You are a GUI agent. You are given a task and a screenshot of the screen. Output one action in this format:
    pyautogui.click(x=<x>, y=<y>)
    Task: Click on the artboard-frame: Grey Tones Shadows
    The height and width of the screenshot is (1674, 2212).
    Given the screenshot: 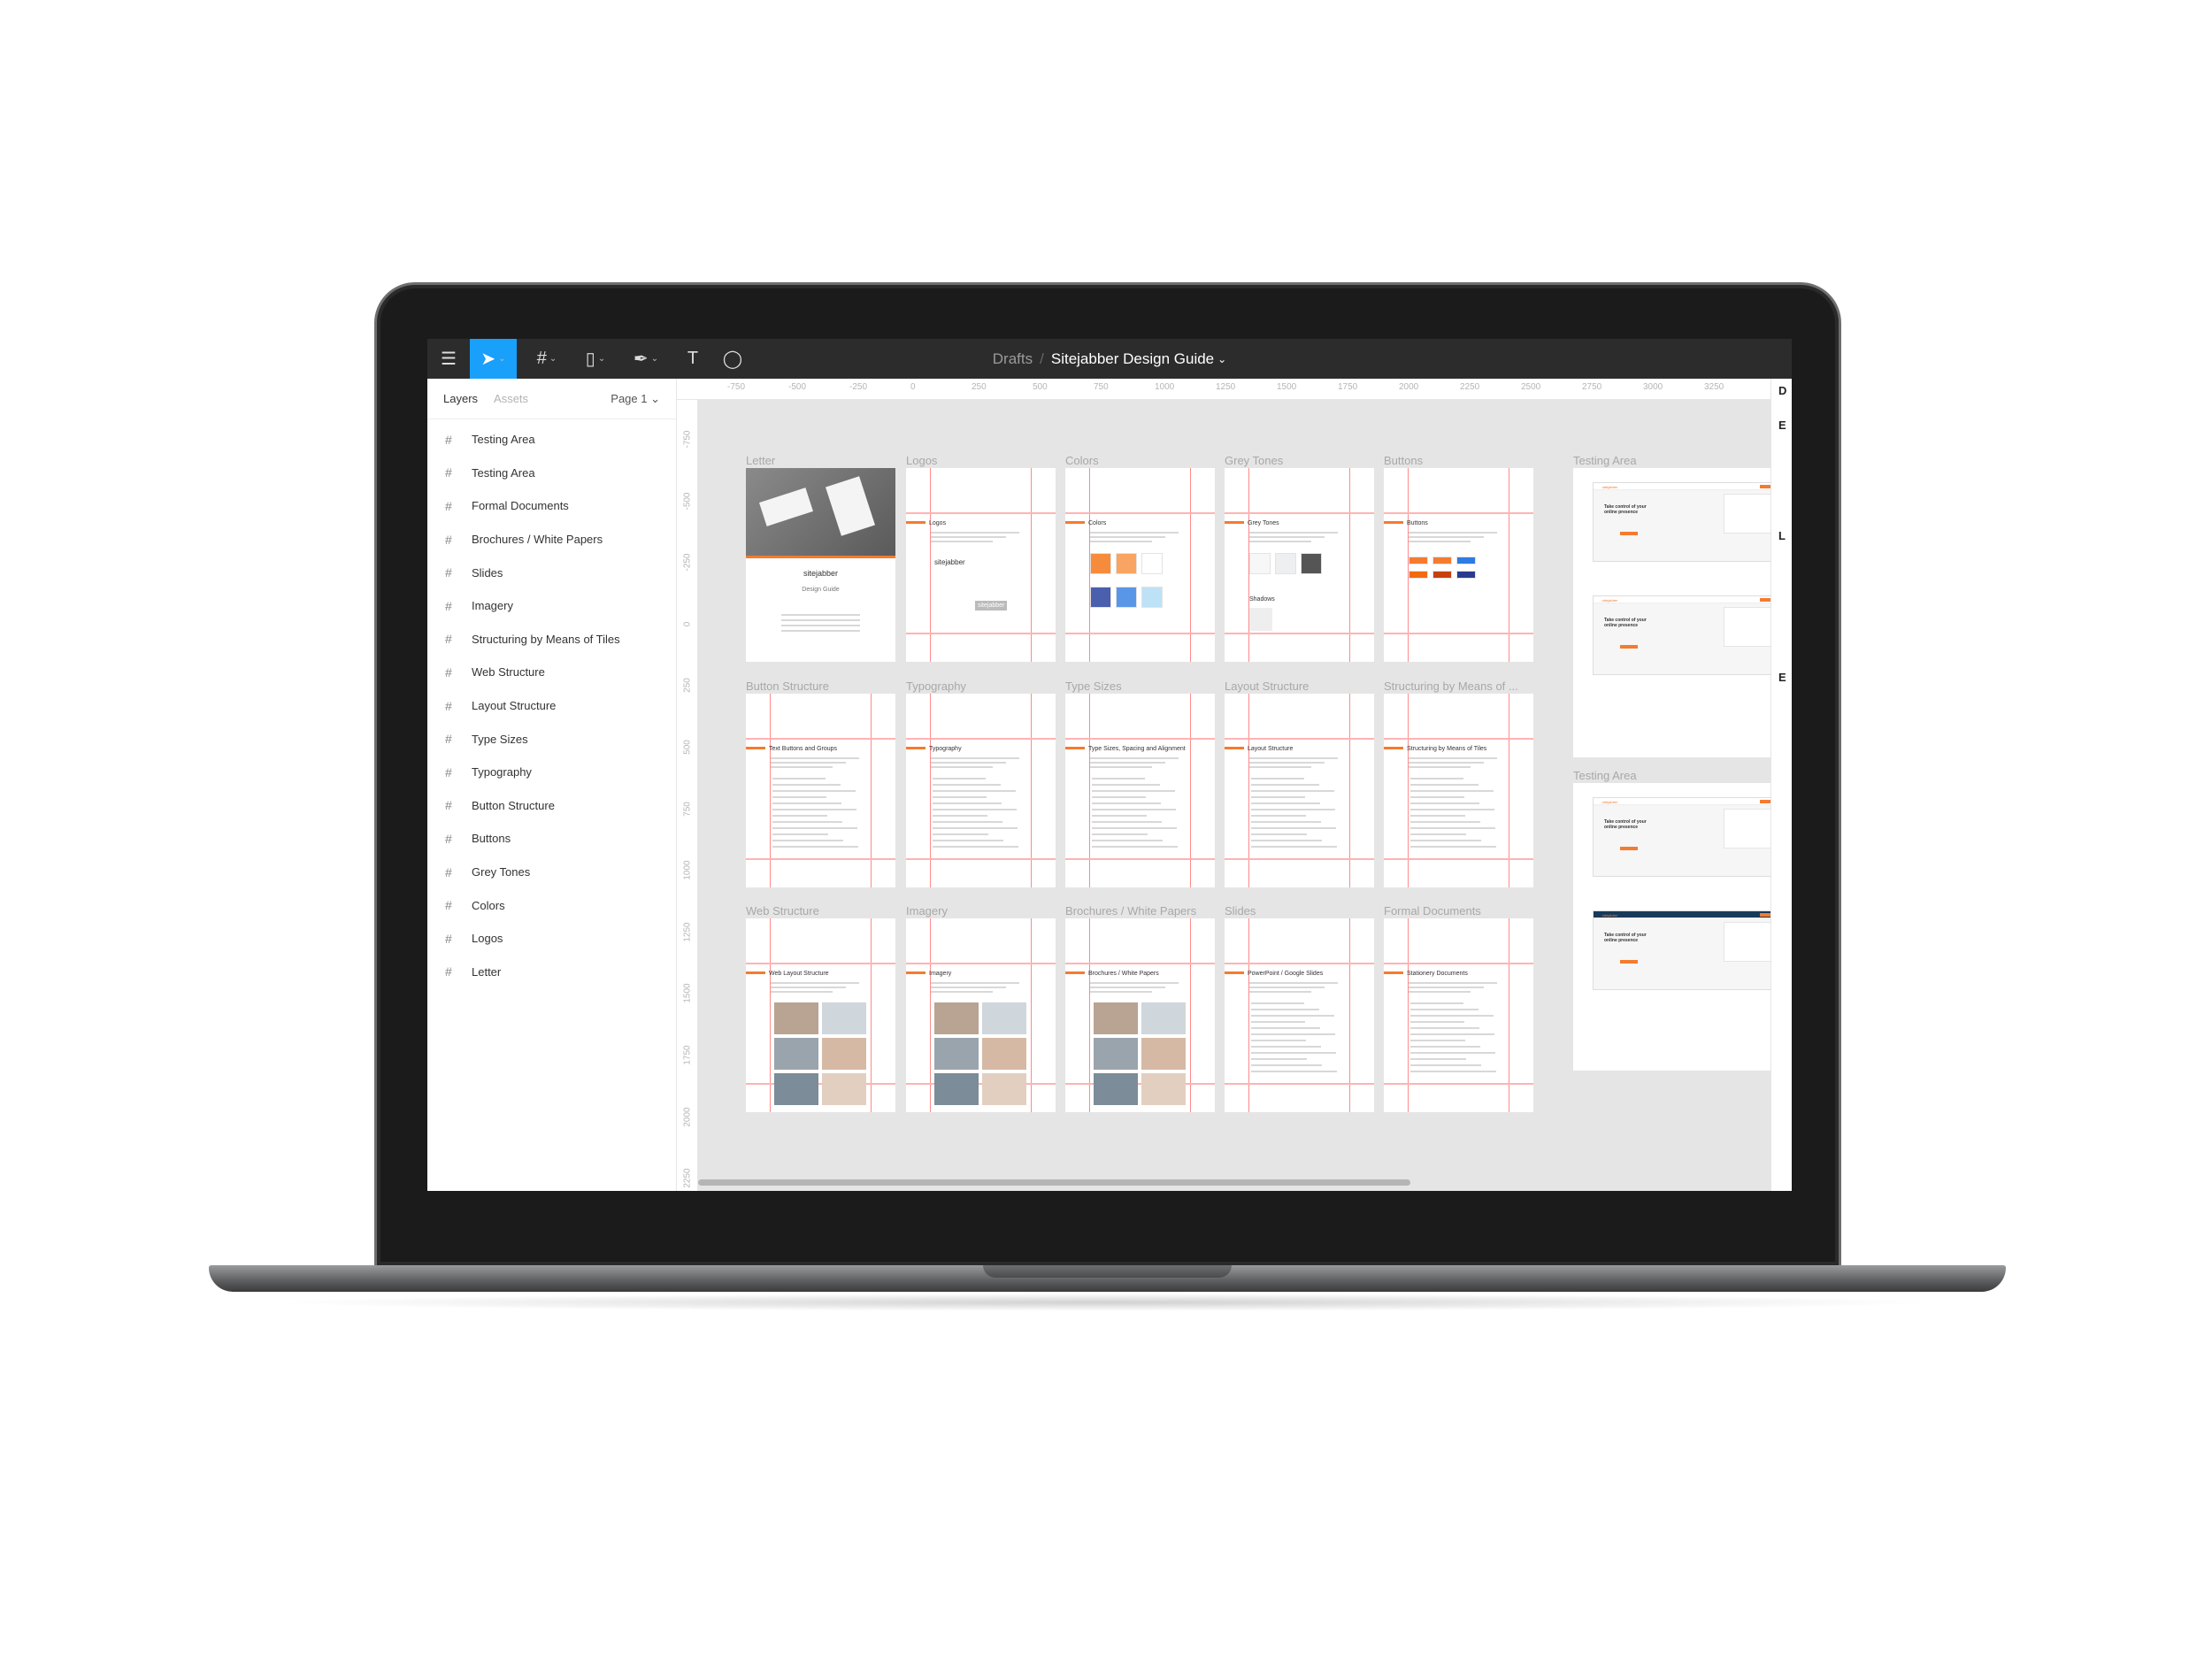 What is the action you would take?
    pyautogui.click(x=1300, y=565)
    